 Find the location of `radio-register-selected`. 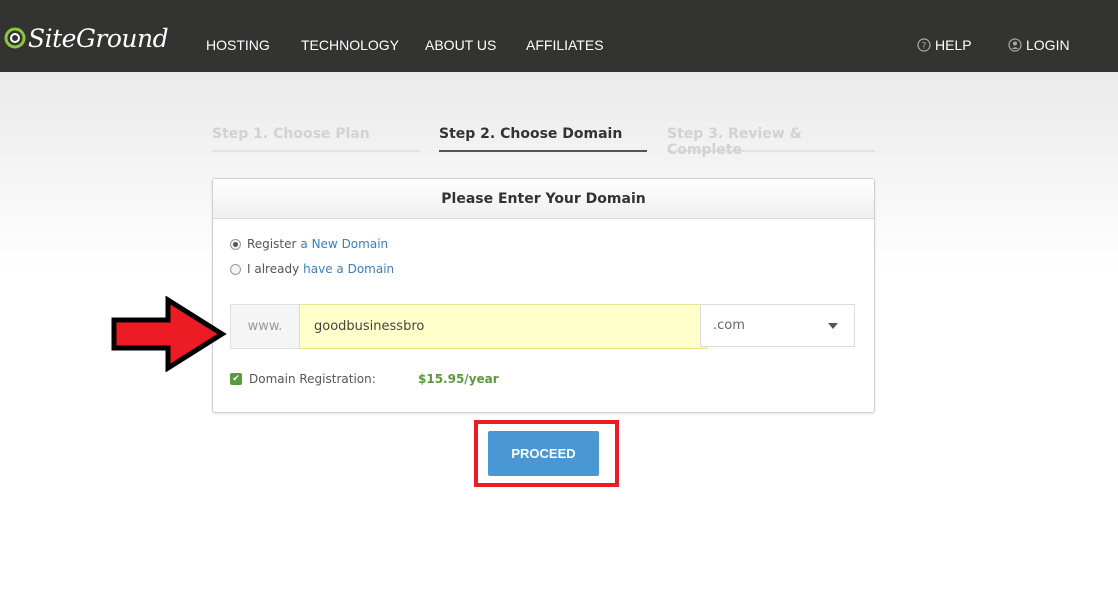

radio-register-selected is located at coordinates (235, 244).